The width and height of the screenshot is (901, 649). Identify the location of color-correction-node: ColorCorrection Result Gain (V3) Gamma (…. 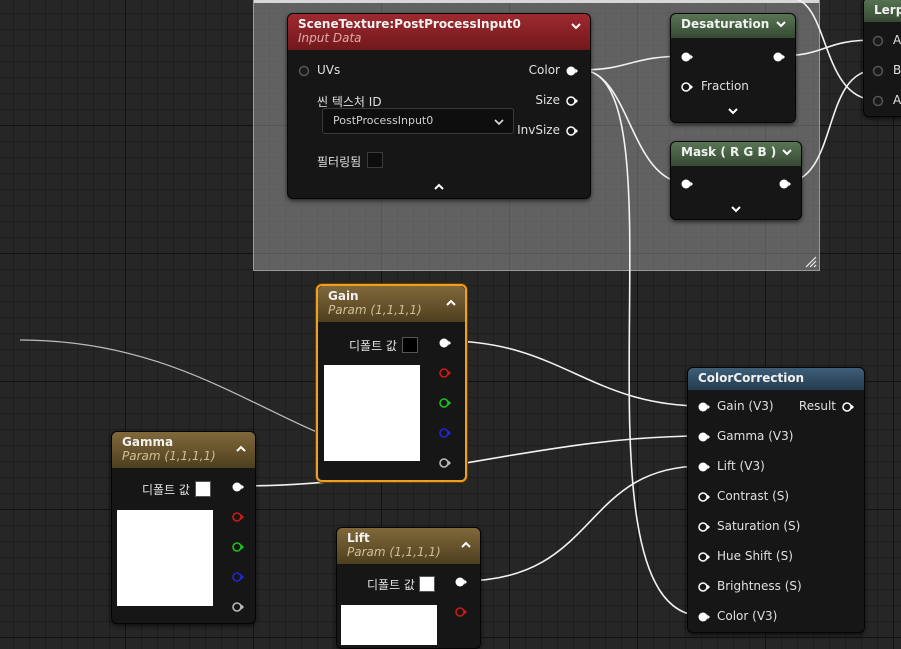
(776, 500).